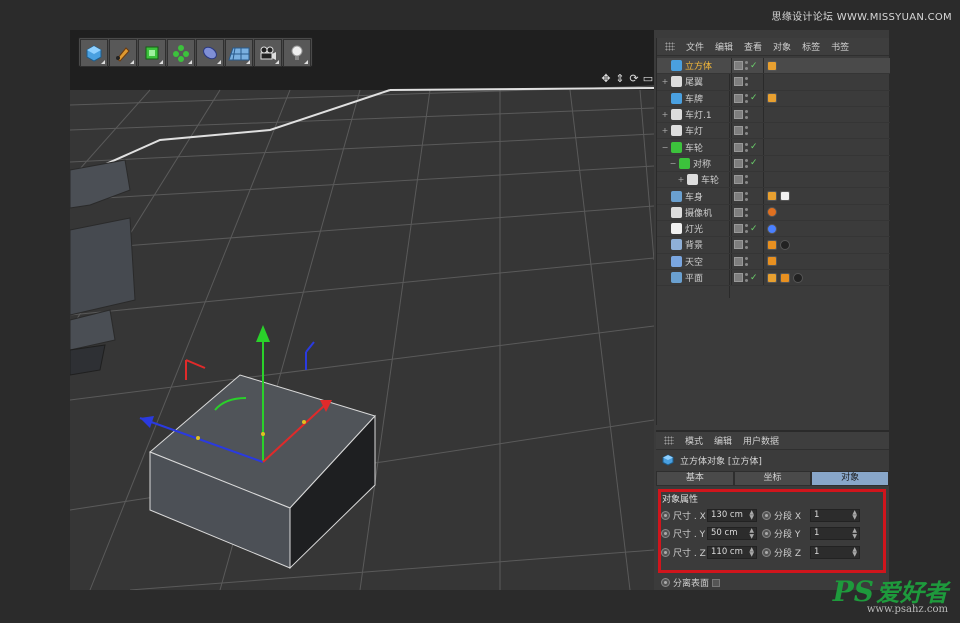 The width and height of the screenshot is (960, 623). What do you see at coordinates (694, 130) in the screenshot?
I see `object-name: 车灯` at bounding box center [694, 130].